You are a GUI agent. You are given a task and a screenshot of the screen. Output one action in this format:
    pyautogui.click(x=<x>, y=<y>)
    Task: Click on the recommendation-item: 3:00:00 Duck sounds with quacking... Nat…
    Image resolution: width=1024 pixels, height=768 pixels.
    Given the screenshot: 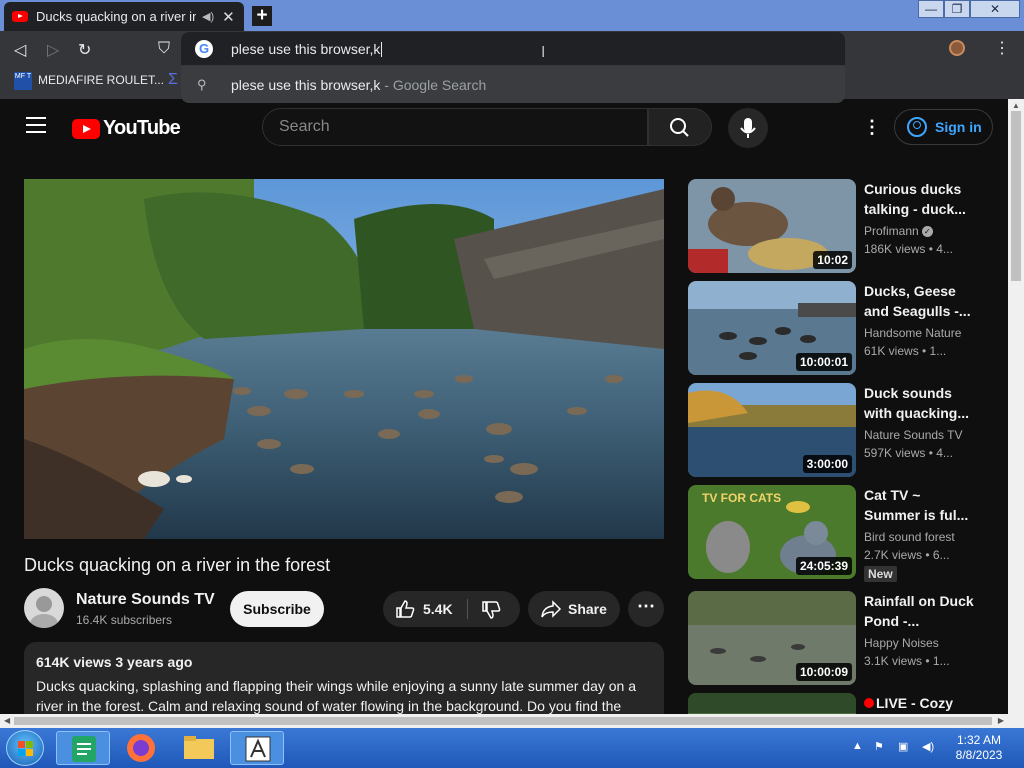 What is the action you would take?
    pyautogui.click(x=838, y=430)
    